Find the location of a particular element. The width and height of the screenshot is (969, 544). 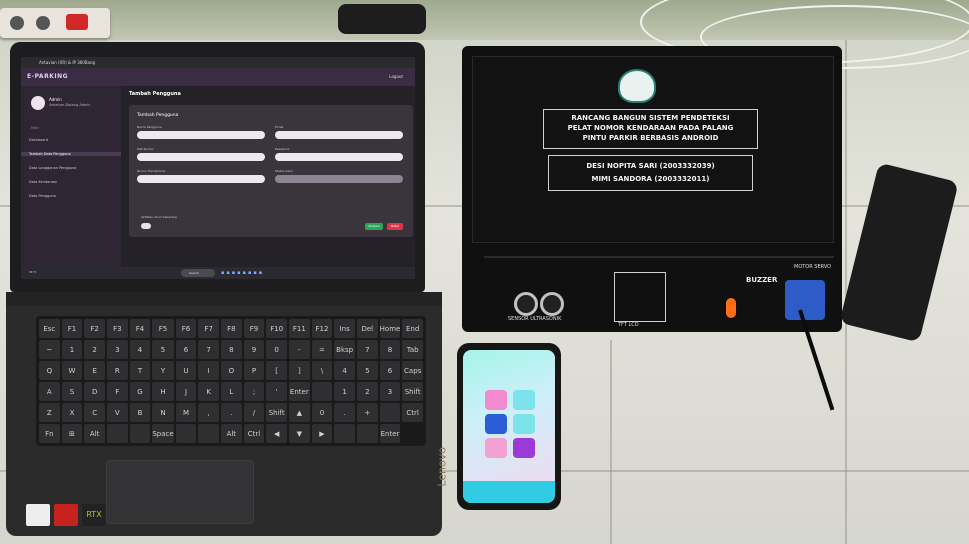

keyboard-key: F8 is located at coordinates (231, 328).